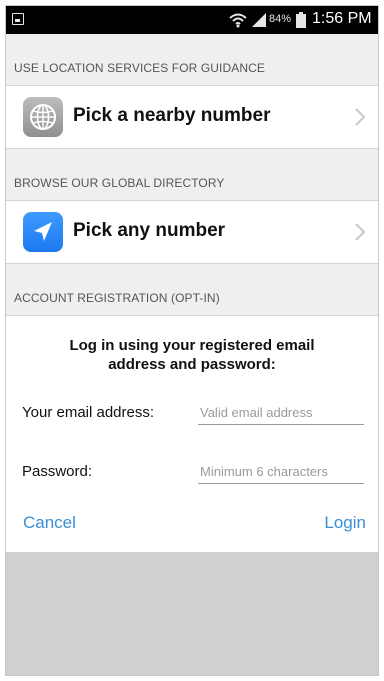 This screenshot has height=681, width=384. What do you see at coordinates (43, 232) in the screenshot?
I see `navigation-arrow-icon` at bounding box center [43, 232].